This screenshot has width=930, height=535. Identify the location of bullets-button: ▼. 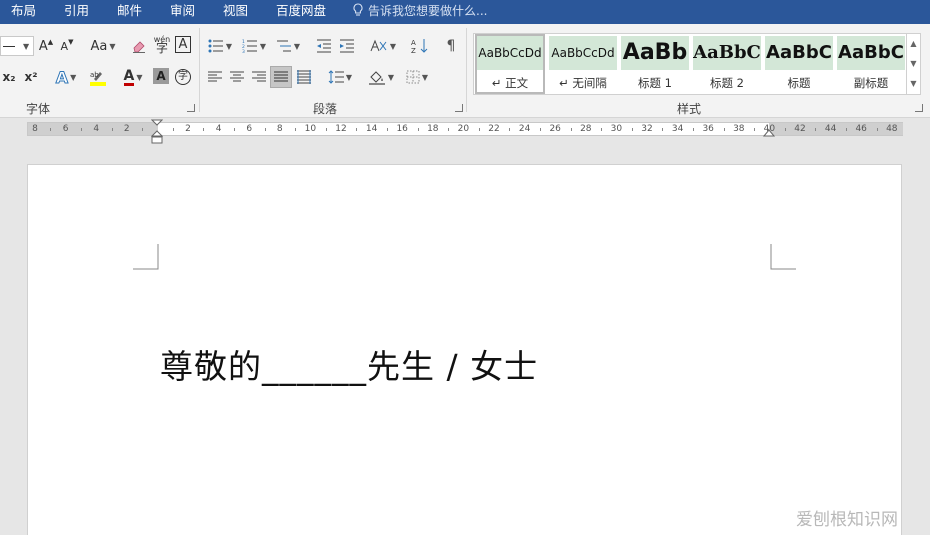
(220, 46).